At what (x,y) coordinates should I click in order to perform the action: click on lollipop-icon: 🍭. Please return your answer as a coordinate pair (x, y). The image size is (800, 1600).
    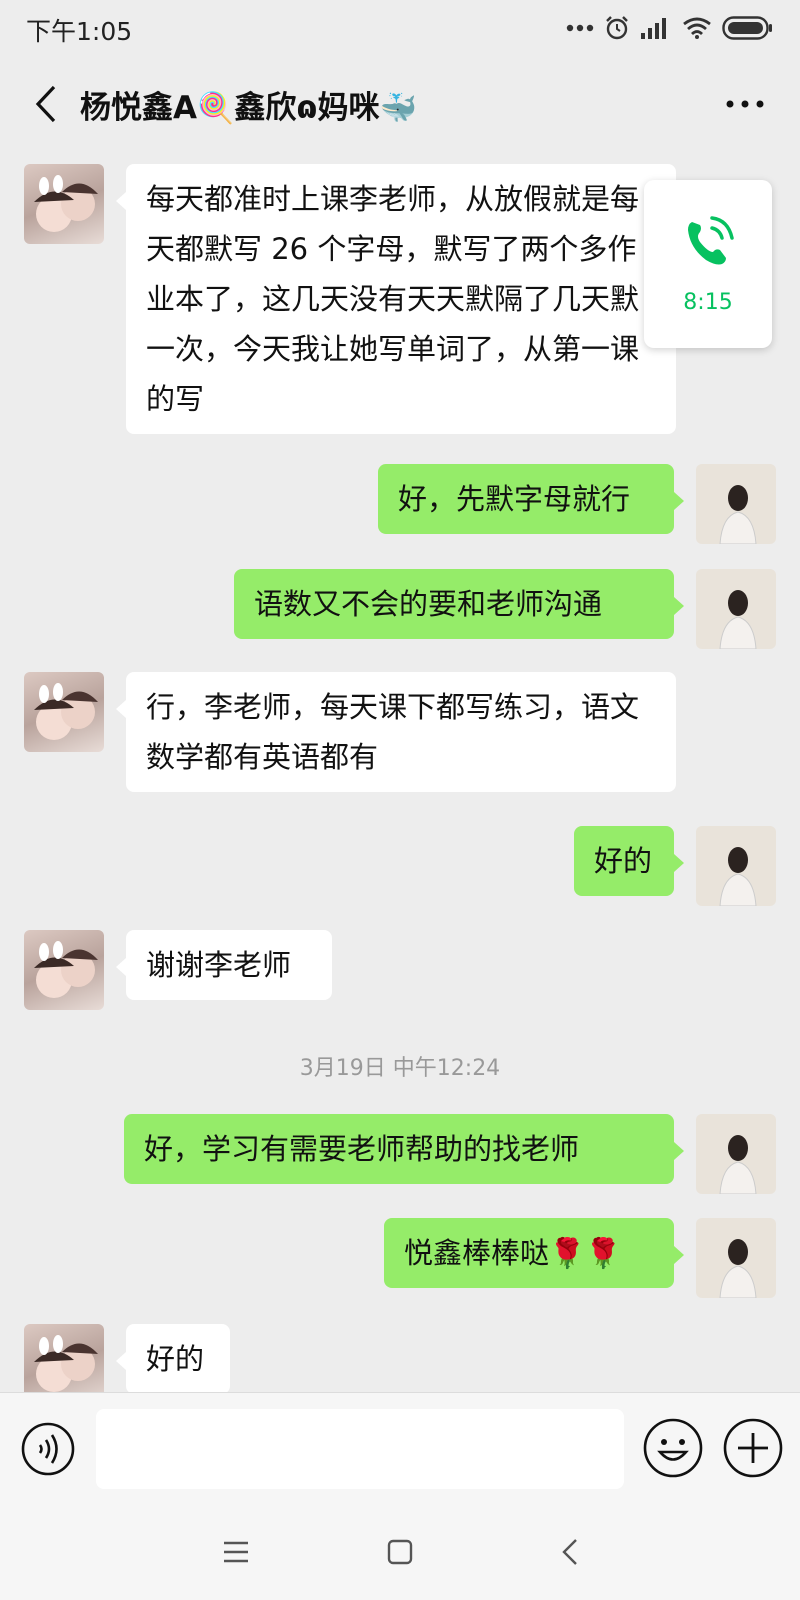
    Looking at the image, I should click on (216, 108).